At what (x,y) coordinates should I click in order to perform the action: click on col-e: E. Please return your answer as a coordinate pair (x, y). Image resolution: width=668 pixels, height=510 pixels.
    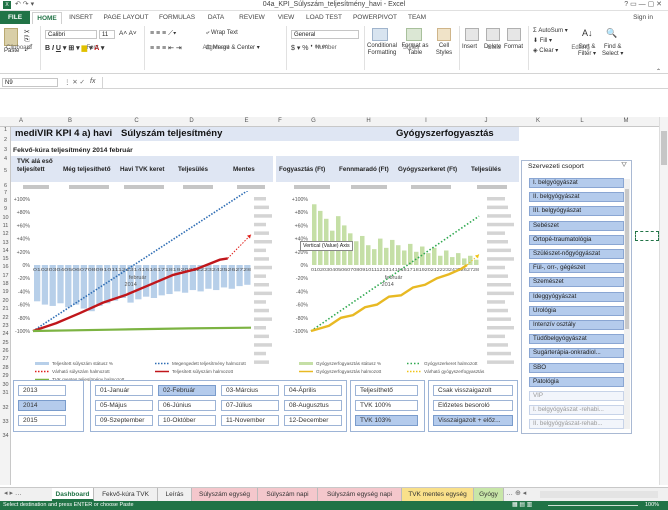
    Looking at the image, I should click on (246, 121).